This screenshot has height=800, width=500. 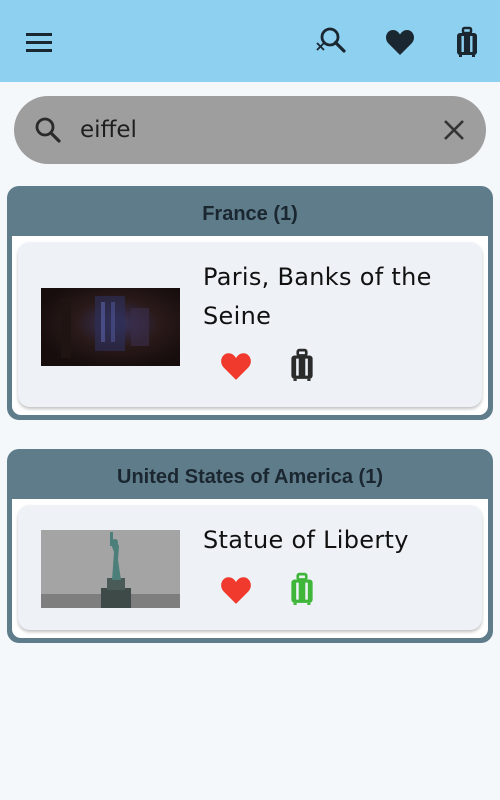 What do you see at coordinates (400, 42) in the screenshot?
I see `favorites-heart-icon` at bounding box center [400, 42].